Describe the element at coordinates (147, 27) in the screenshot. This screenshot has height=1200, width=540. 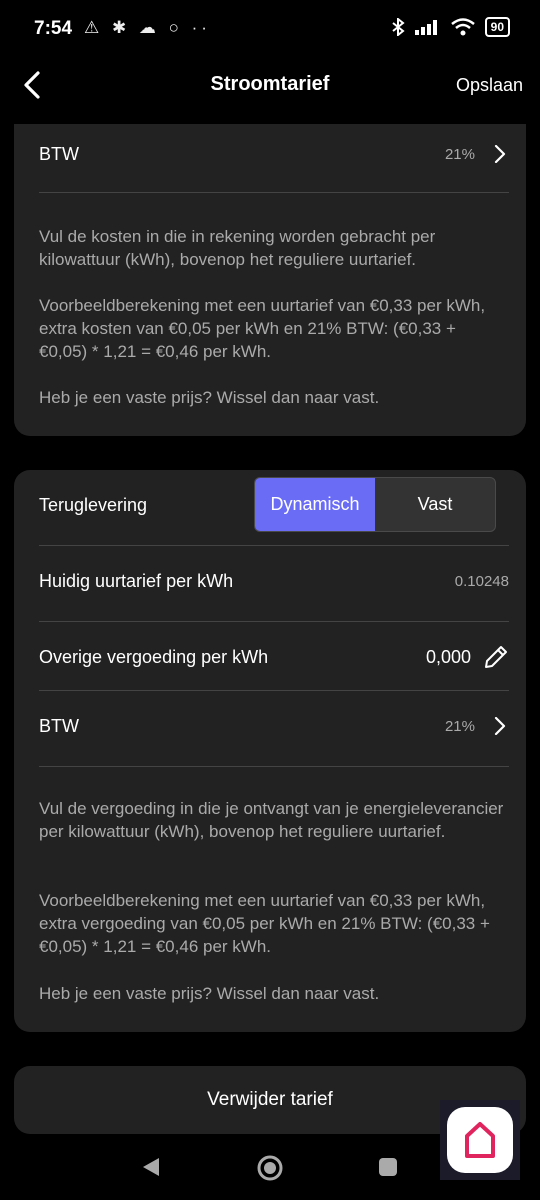
I see `notification-icons: ⚠ ✱ ☁ ○ ··` at that location.